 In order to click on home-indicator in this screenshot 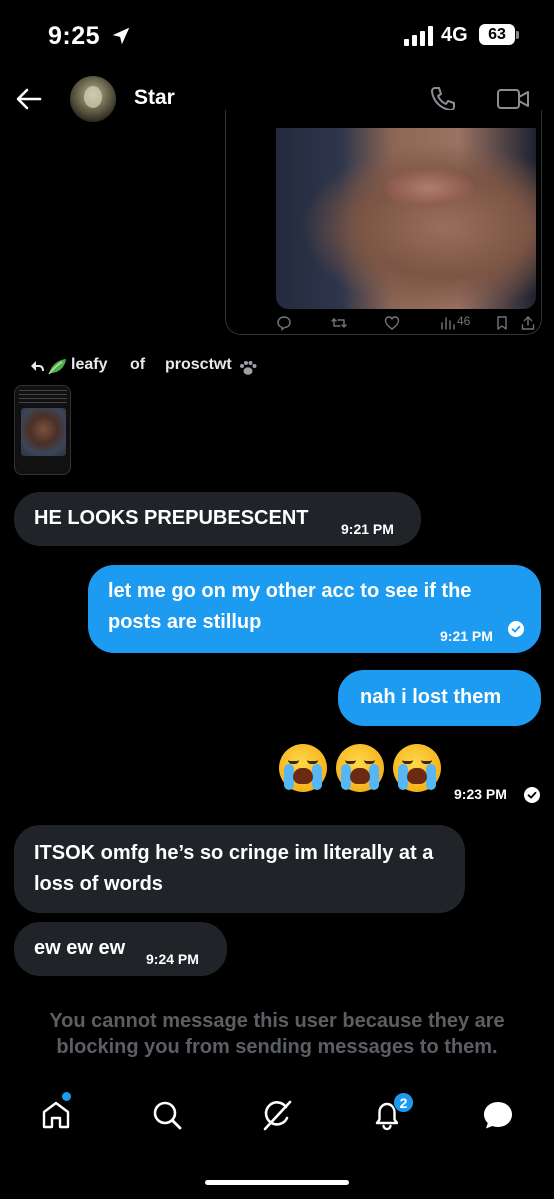, I will do `click(277, 1182)`.